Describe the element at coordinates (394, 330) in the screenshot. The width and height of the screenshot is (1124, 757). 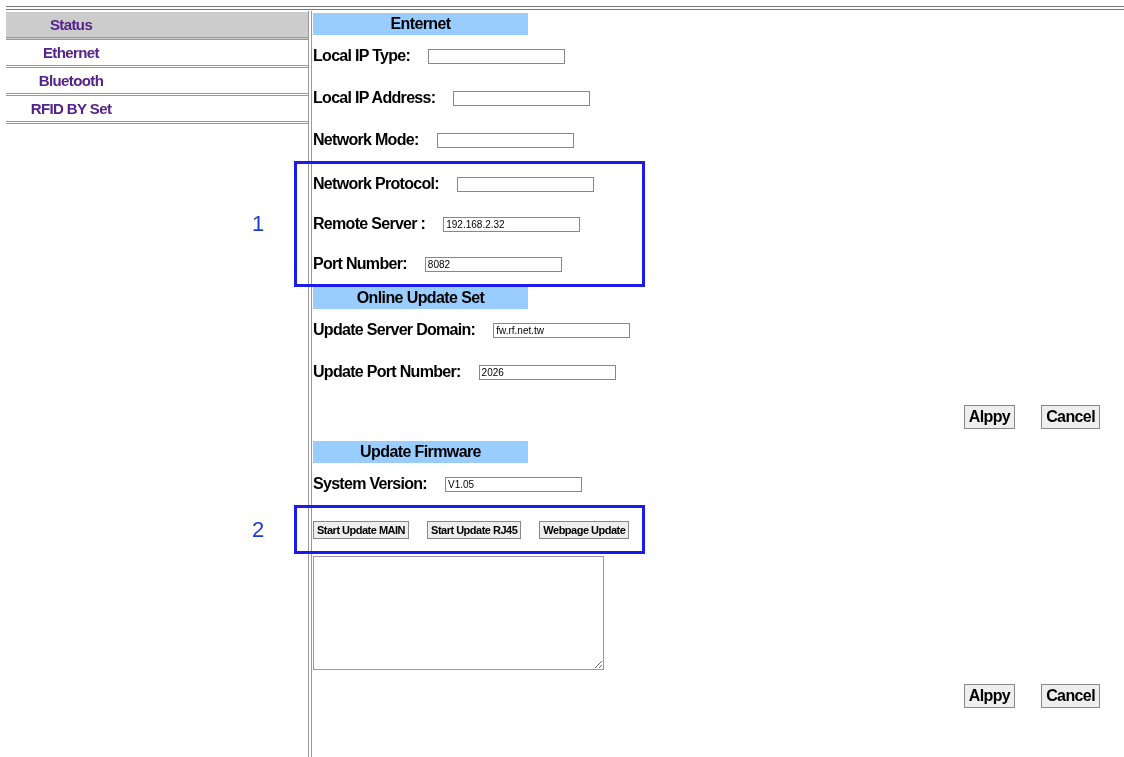
I see `field-label: Update Server Domain:` at that location.